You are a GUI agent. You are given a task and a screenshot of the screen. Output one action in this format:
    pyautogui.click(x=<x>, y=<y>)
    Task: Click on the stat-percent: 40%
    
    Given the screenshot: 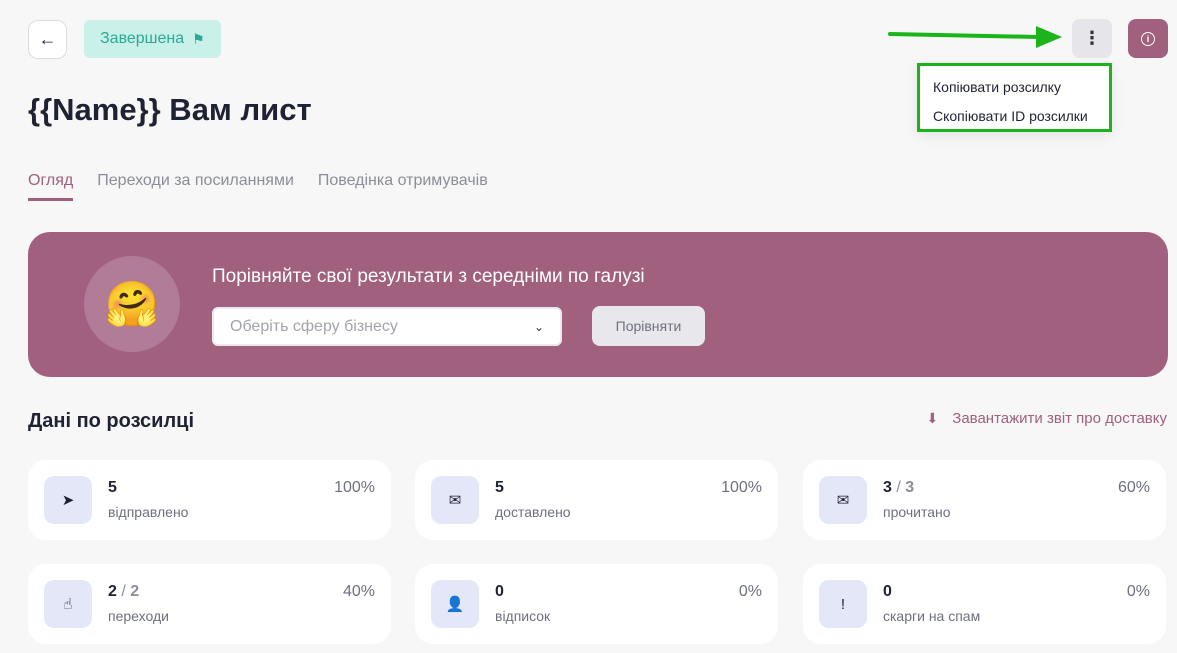 What is the action you would take?
    pyautogui.click(x=358, y=591)
    